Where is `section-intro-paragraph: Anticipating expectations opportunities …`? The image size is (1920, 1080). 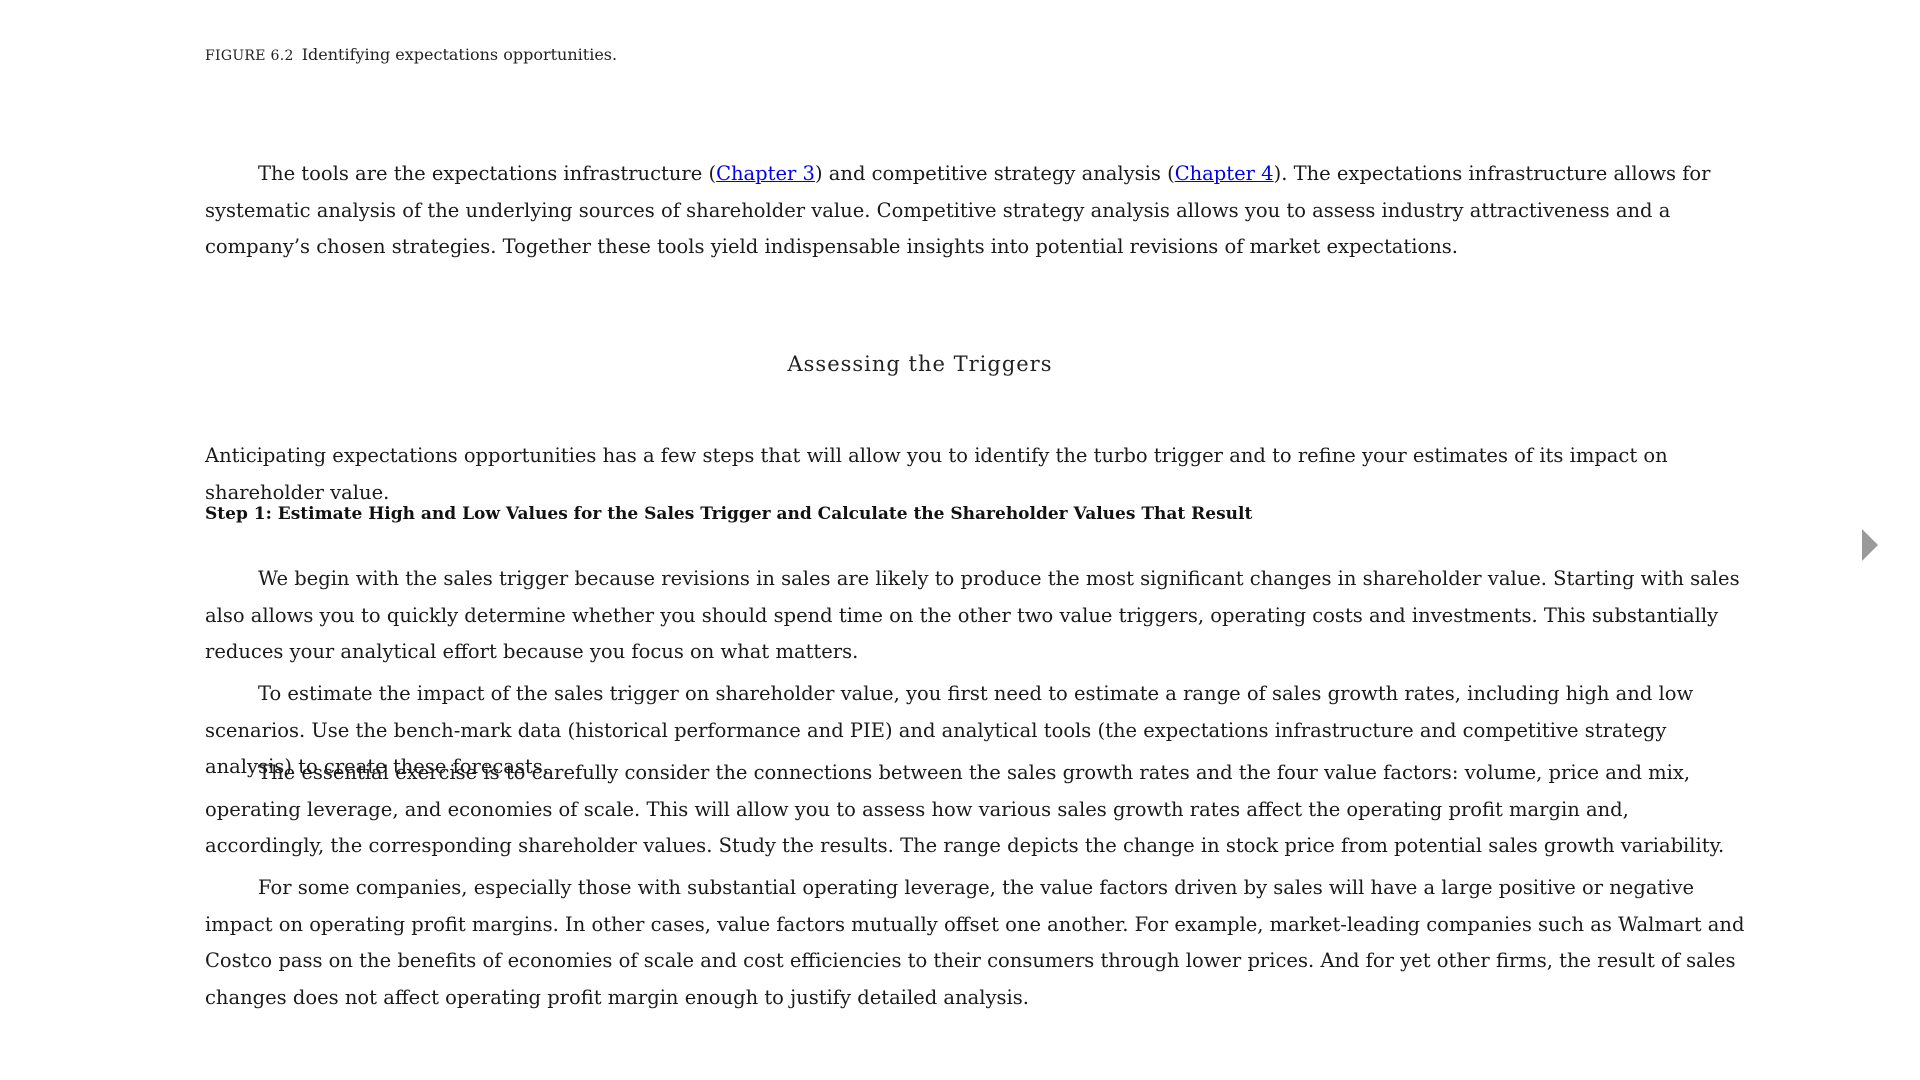
section-intro-paragraph: Anticipating expectations opportunities … is located at coordinates (936, 474).